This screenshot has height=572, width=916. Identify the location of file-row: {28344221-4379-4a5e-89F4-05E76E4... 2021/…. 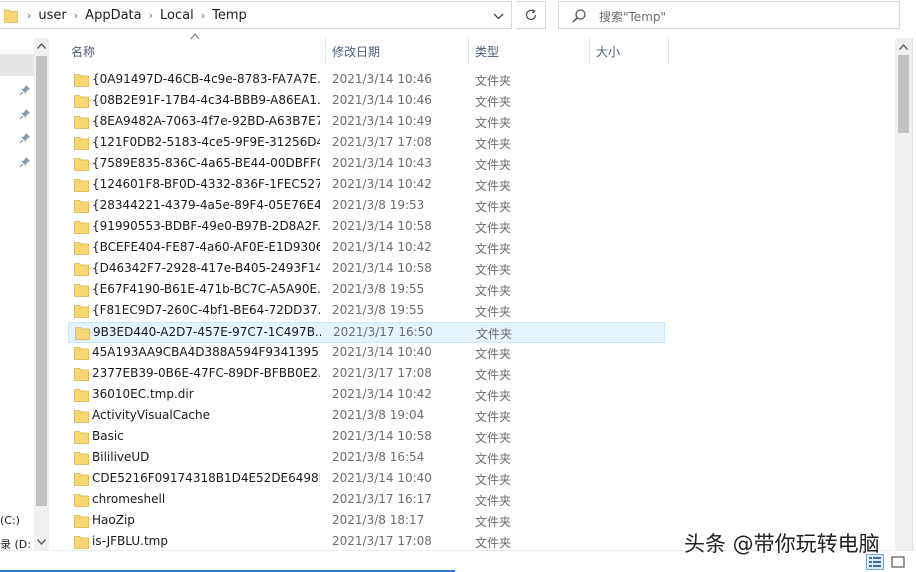
(366, 206).